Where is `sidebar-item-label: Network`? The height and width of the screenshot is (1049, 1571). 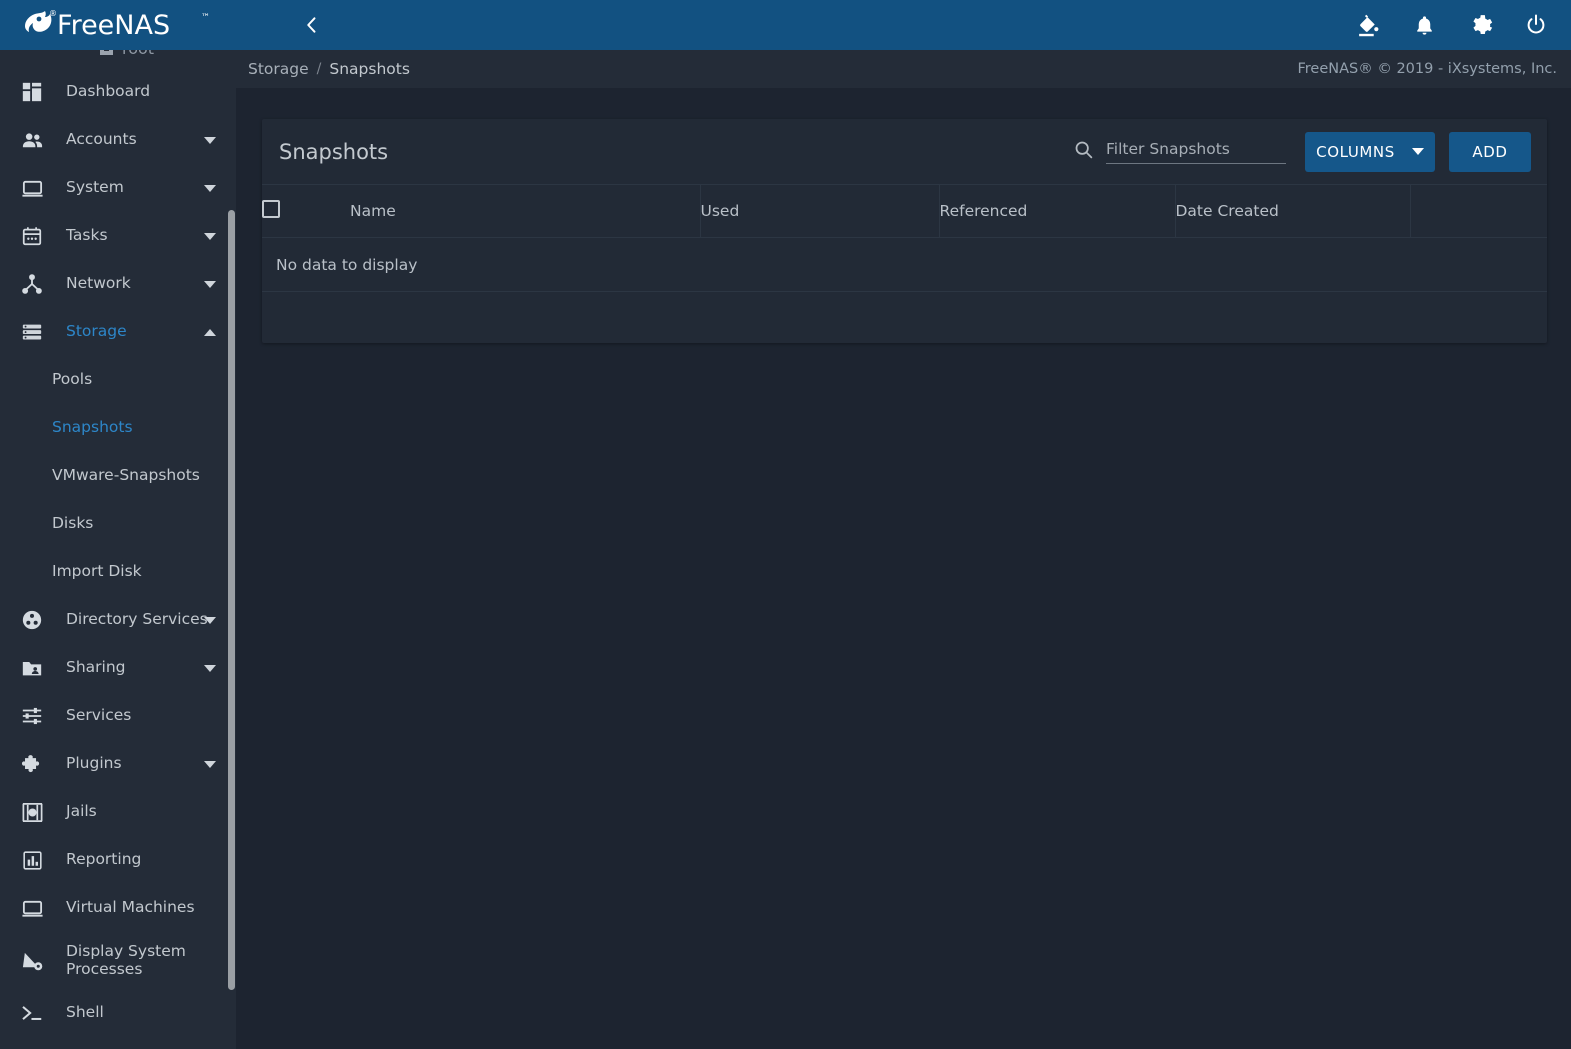
sidebar-item-label: Network is located at coordinates (98, 283).